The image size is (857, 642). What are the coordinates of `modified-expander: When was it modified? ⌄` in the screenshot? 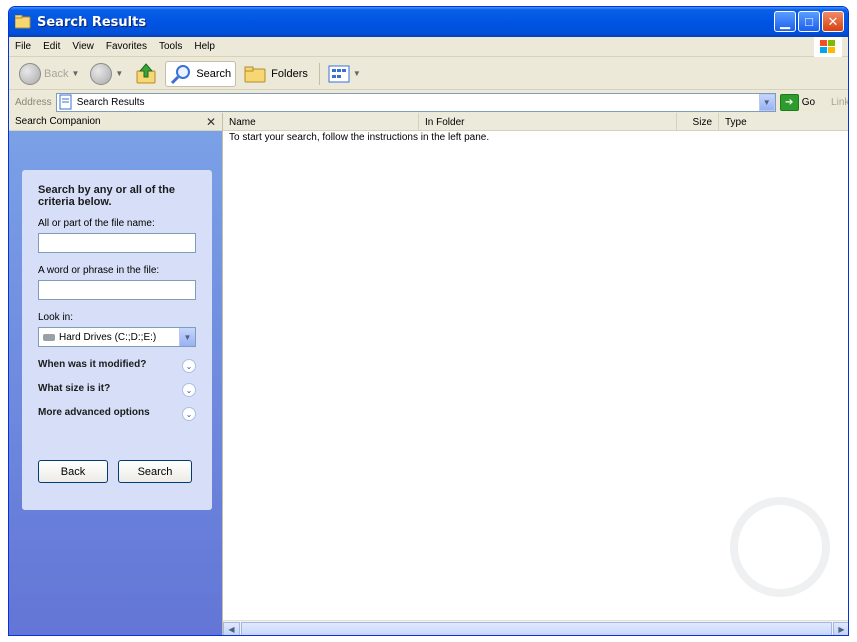 It's located at (117, 366).